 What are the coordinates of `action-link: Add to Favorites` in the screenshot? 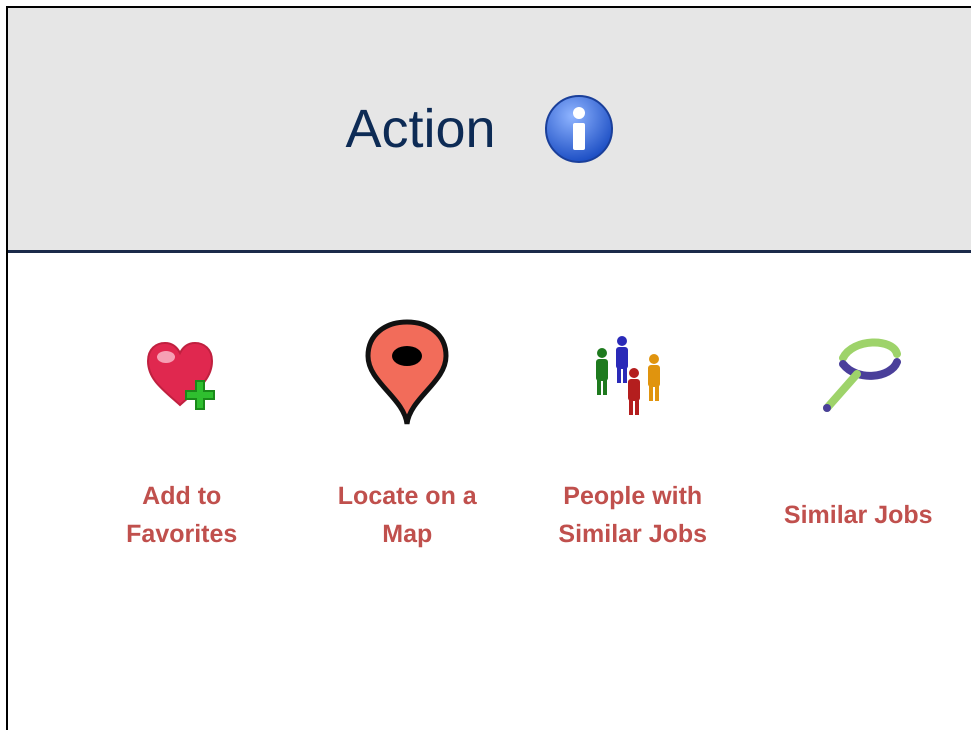 It's located at (182, 515).